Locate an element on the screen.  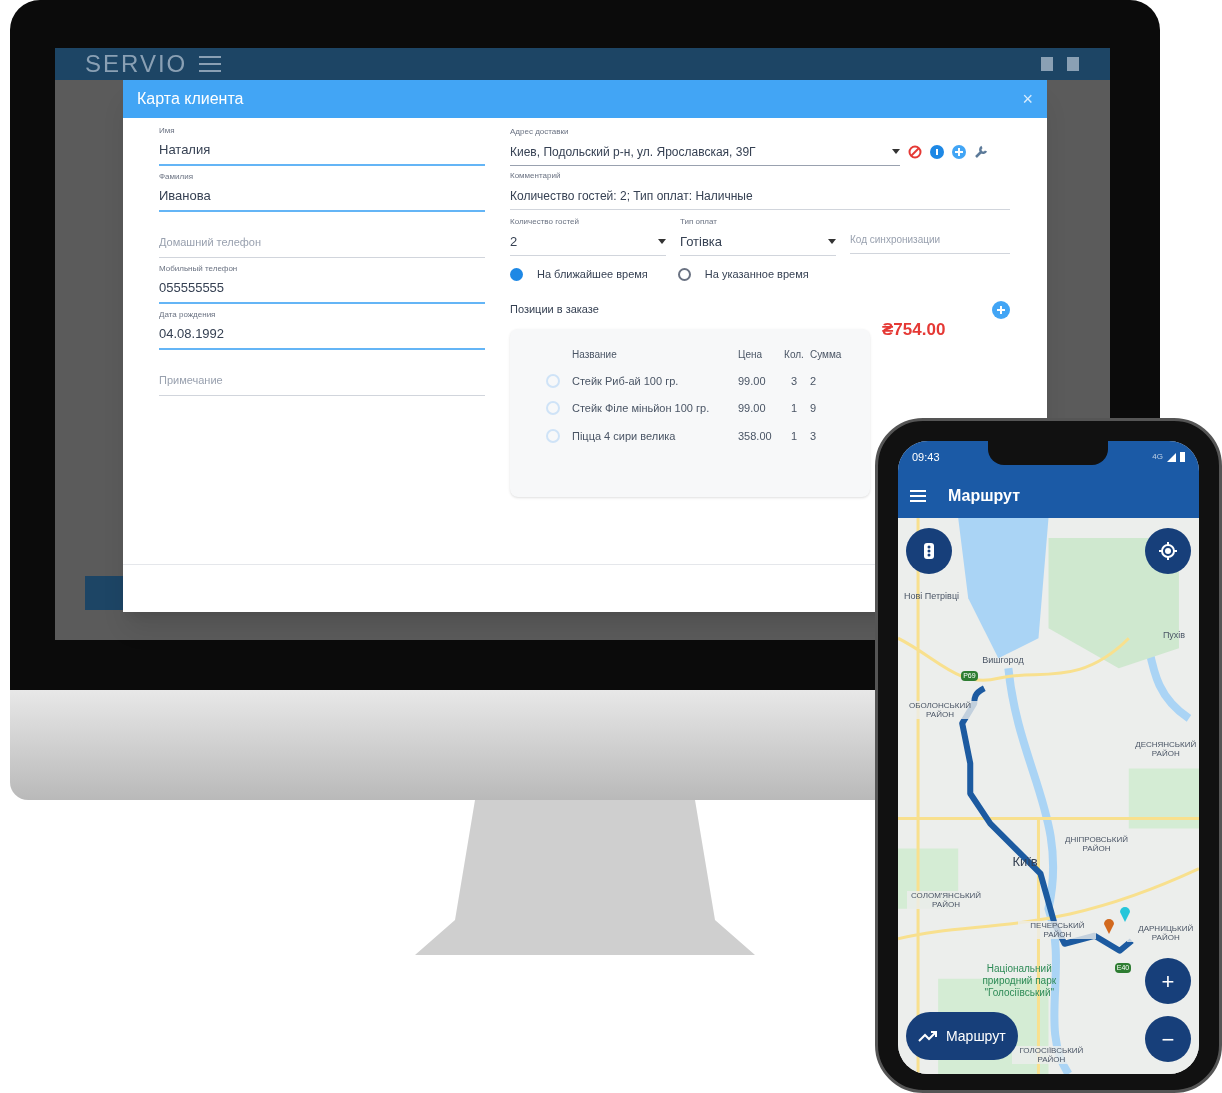
map-label: Вишгород is located at coordinates (1003, 661).